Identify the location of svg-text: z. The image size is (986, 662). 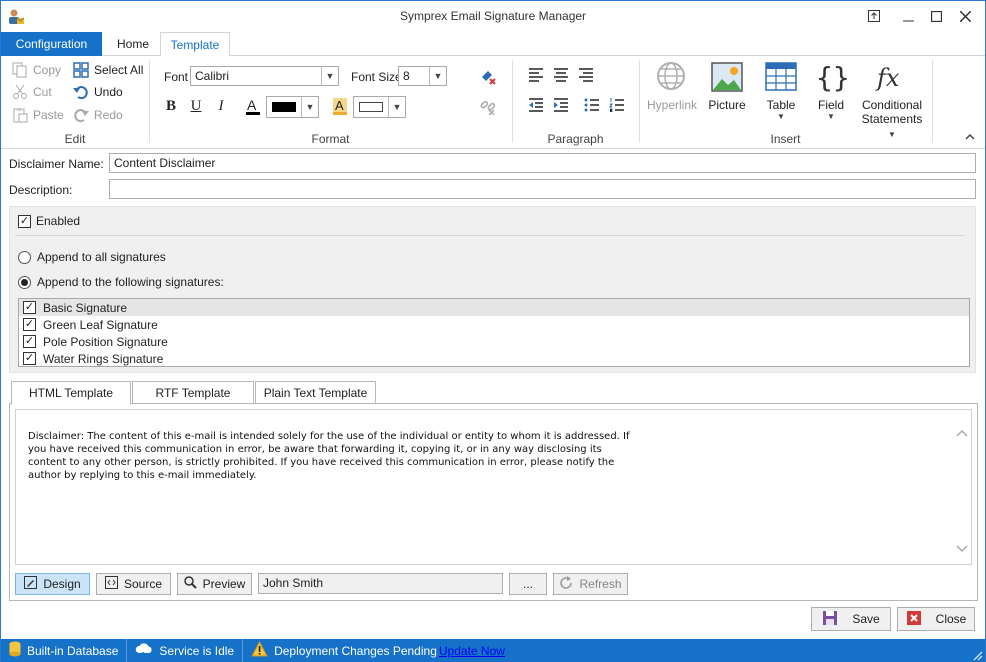
(143, 653).